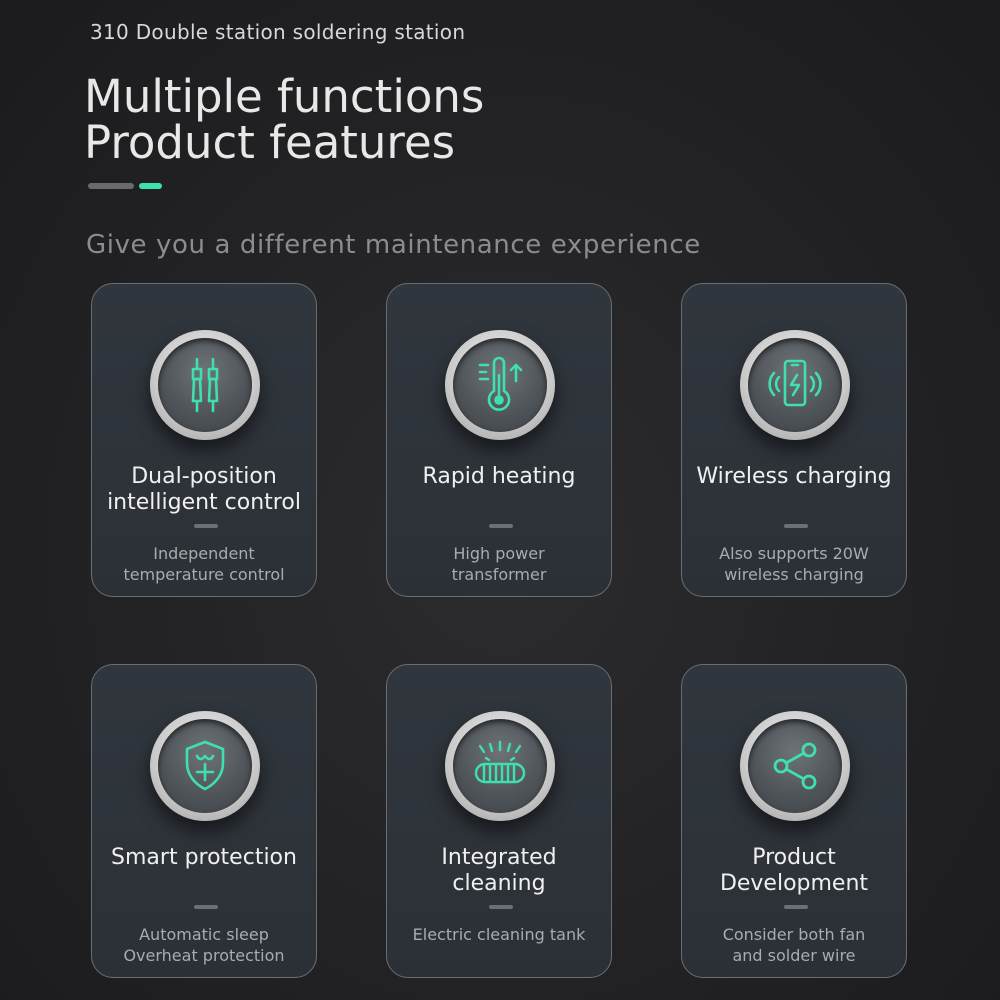  Describe the element at coordinates (111, 186) in the screenshot. I see `accent-bar-gray` at that location.